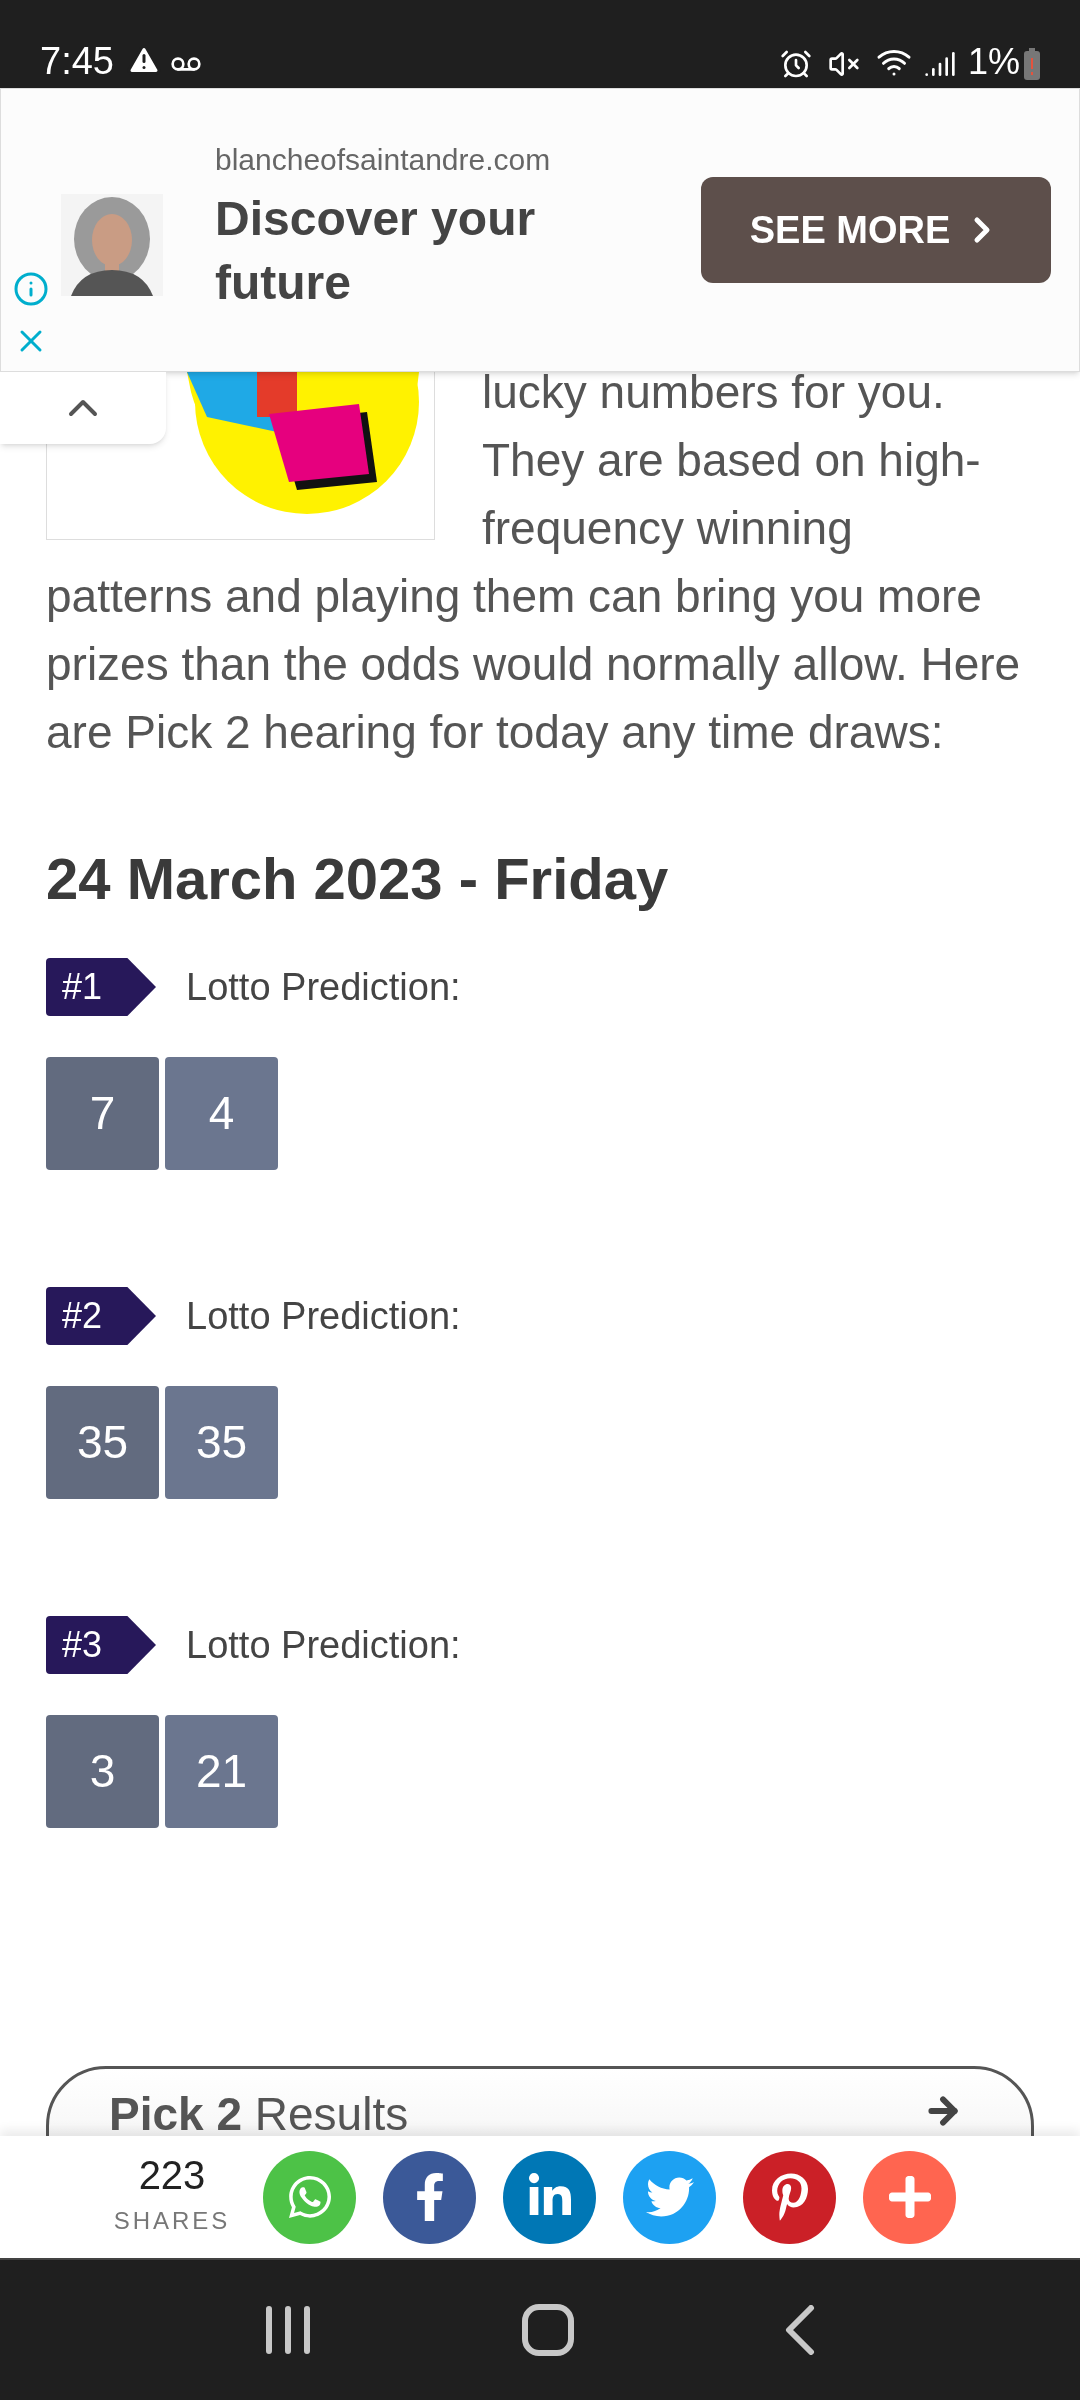 The height and width of the screenshot is (2400, 1080). I want to click on shares-label: SHARES, so click(172, 2221).